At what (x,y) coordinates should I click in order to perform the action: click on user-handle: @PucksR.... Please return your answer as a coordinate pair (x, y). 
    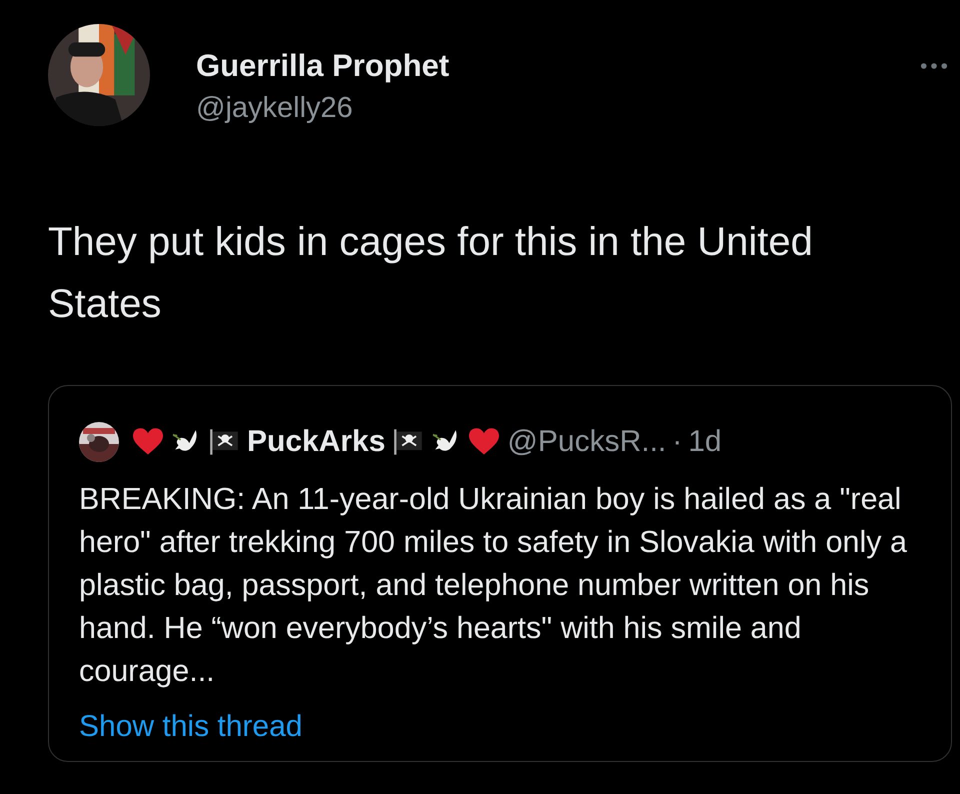
    Looking at the image, I should click on (586, 442).